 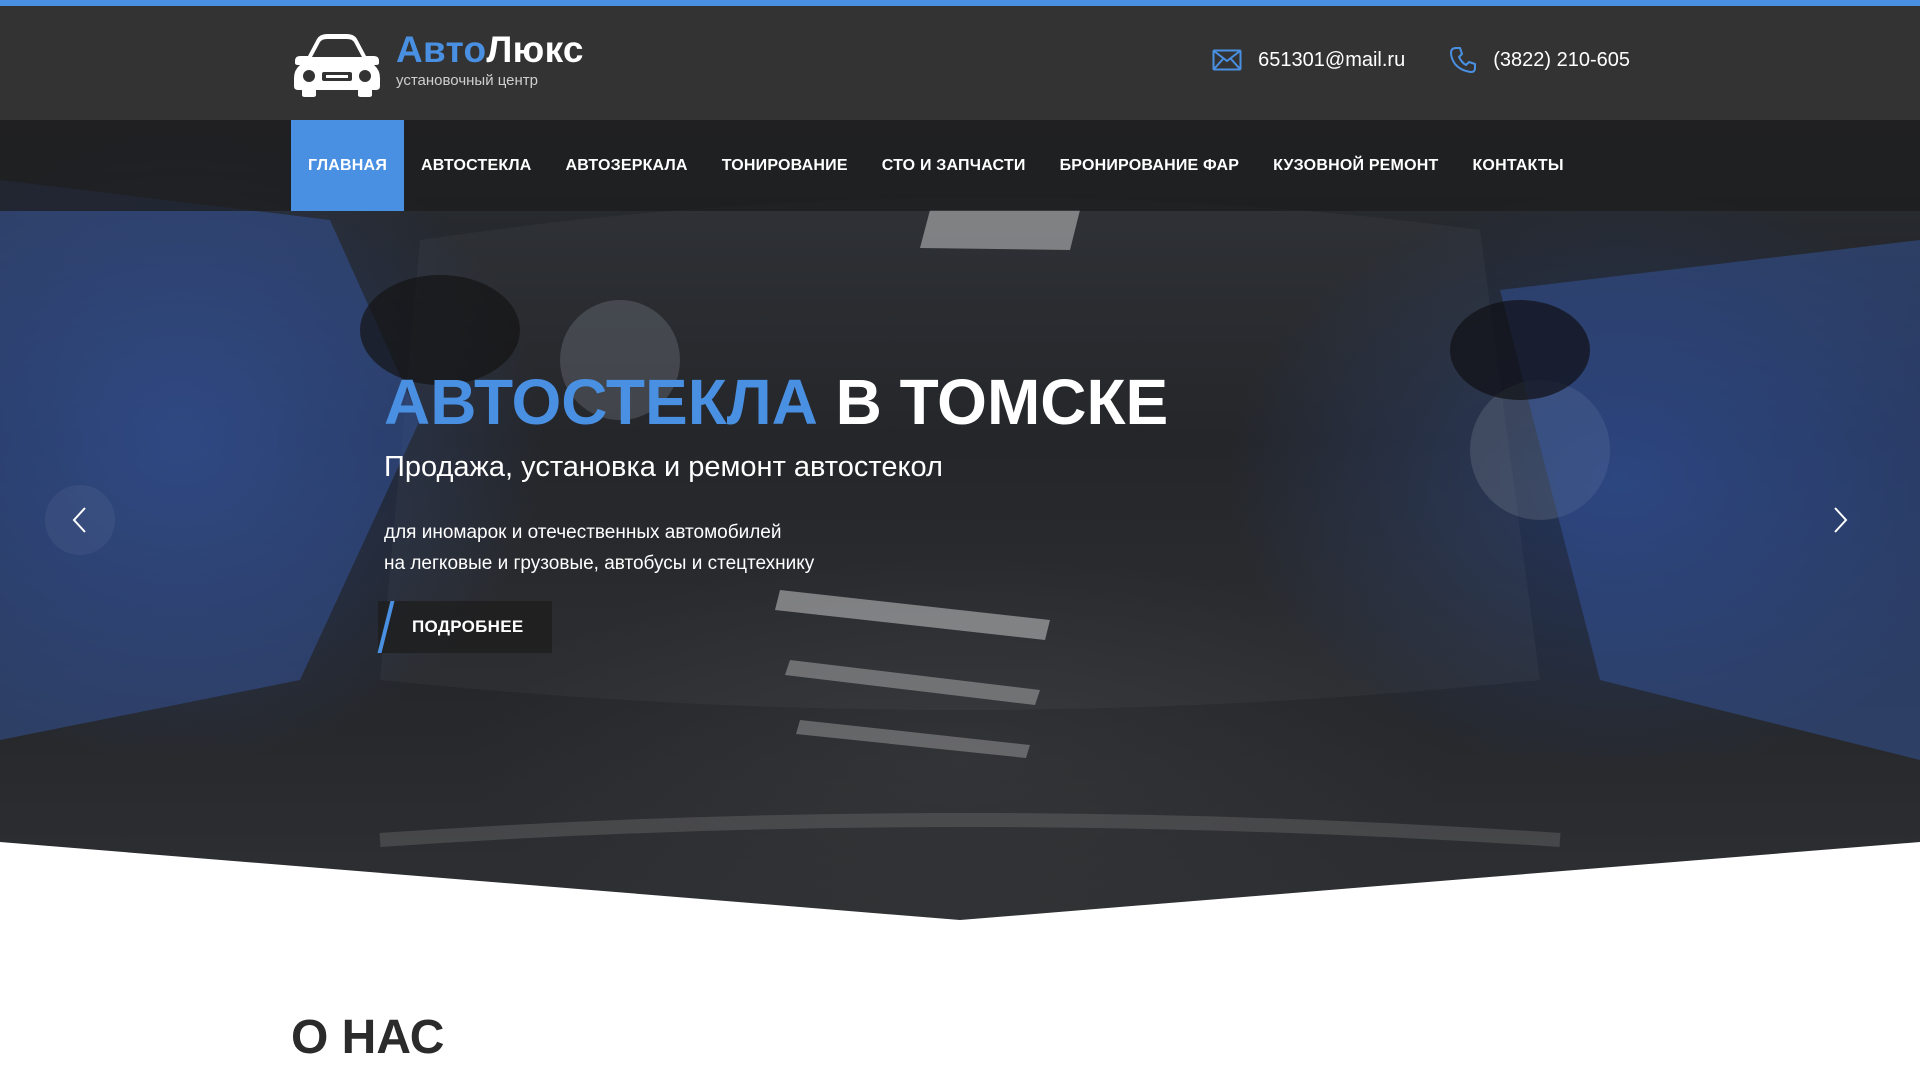 I want to click on phone-icon, so click(x=1463, y=60).